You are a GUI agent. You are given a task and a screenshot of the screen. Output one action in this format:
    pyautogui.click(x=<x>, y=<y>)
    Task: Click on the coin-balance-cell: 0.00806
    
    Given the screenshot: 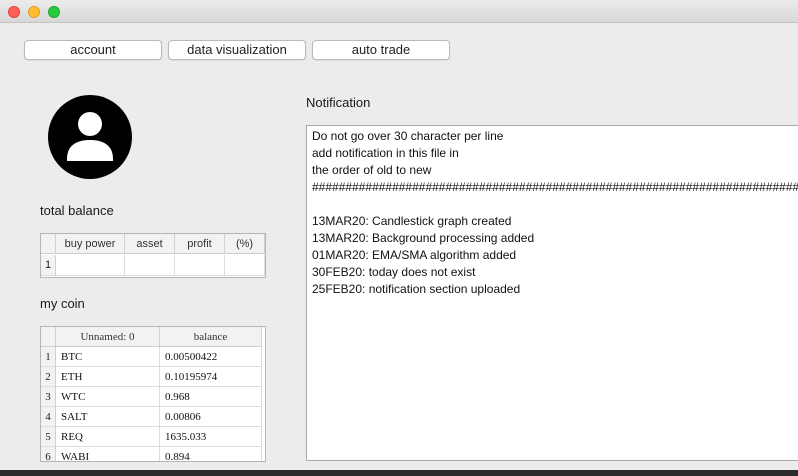 What is the action you would take?
    pyautogui.click(x=211, y=417)
    